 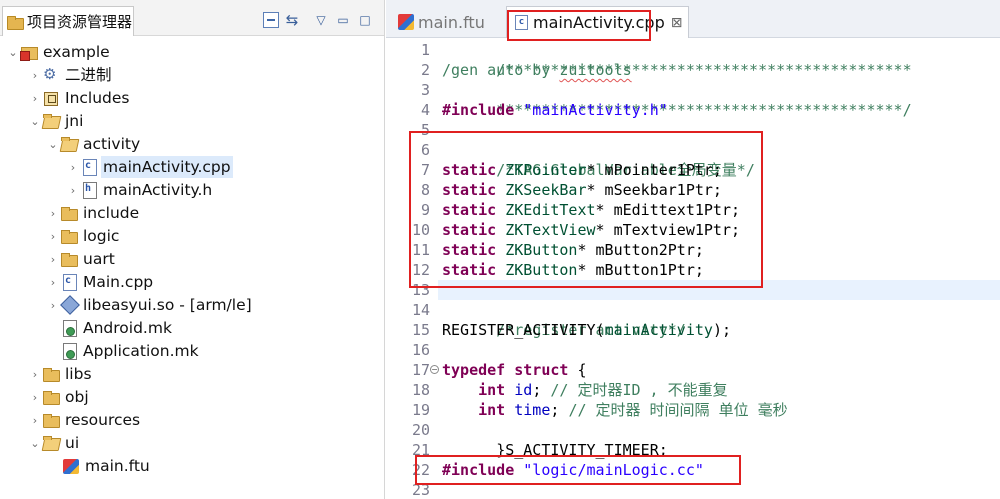 What do you see at coordinates (721, 330) in the screenshot?
I see `code-identifier: );` at bounding box center [721, 330].